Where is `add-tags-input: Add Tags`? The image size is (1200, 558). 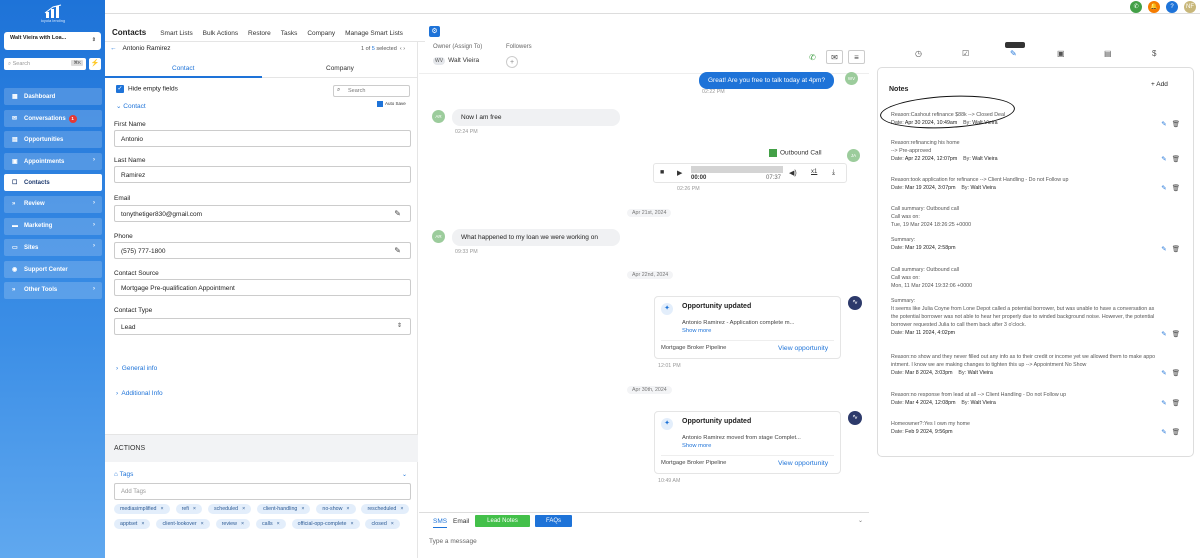 add-tags-input: Add Tags is located at coordinates (262, 491).